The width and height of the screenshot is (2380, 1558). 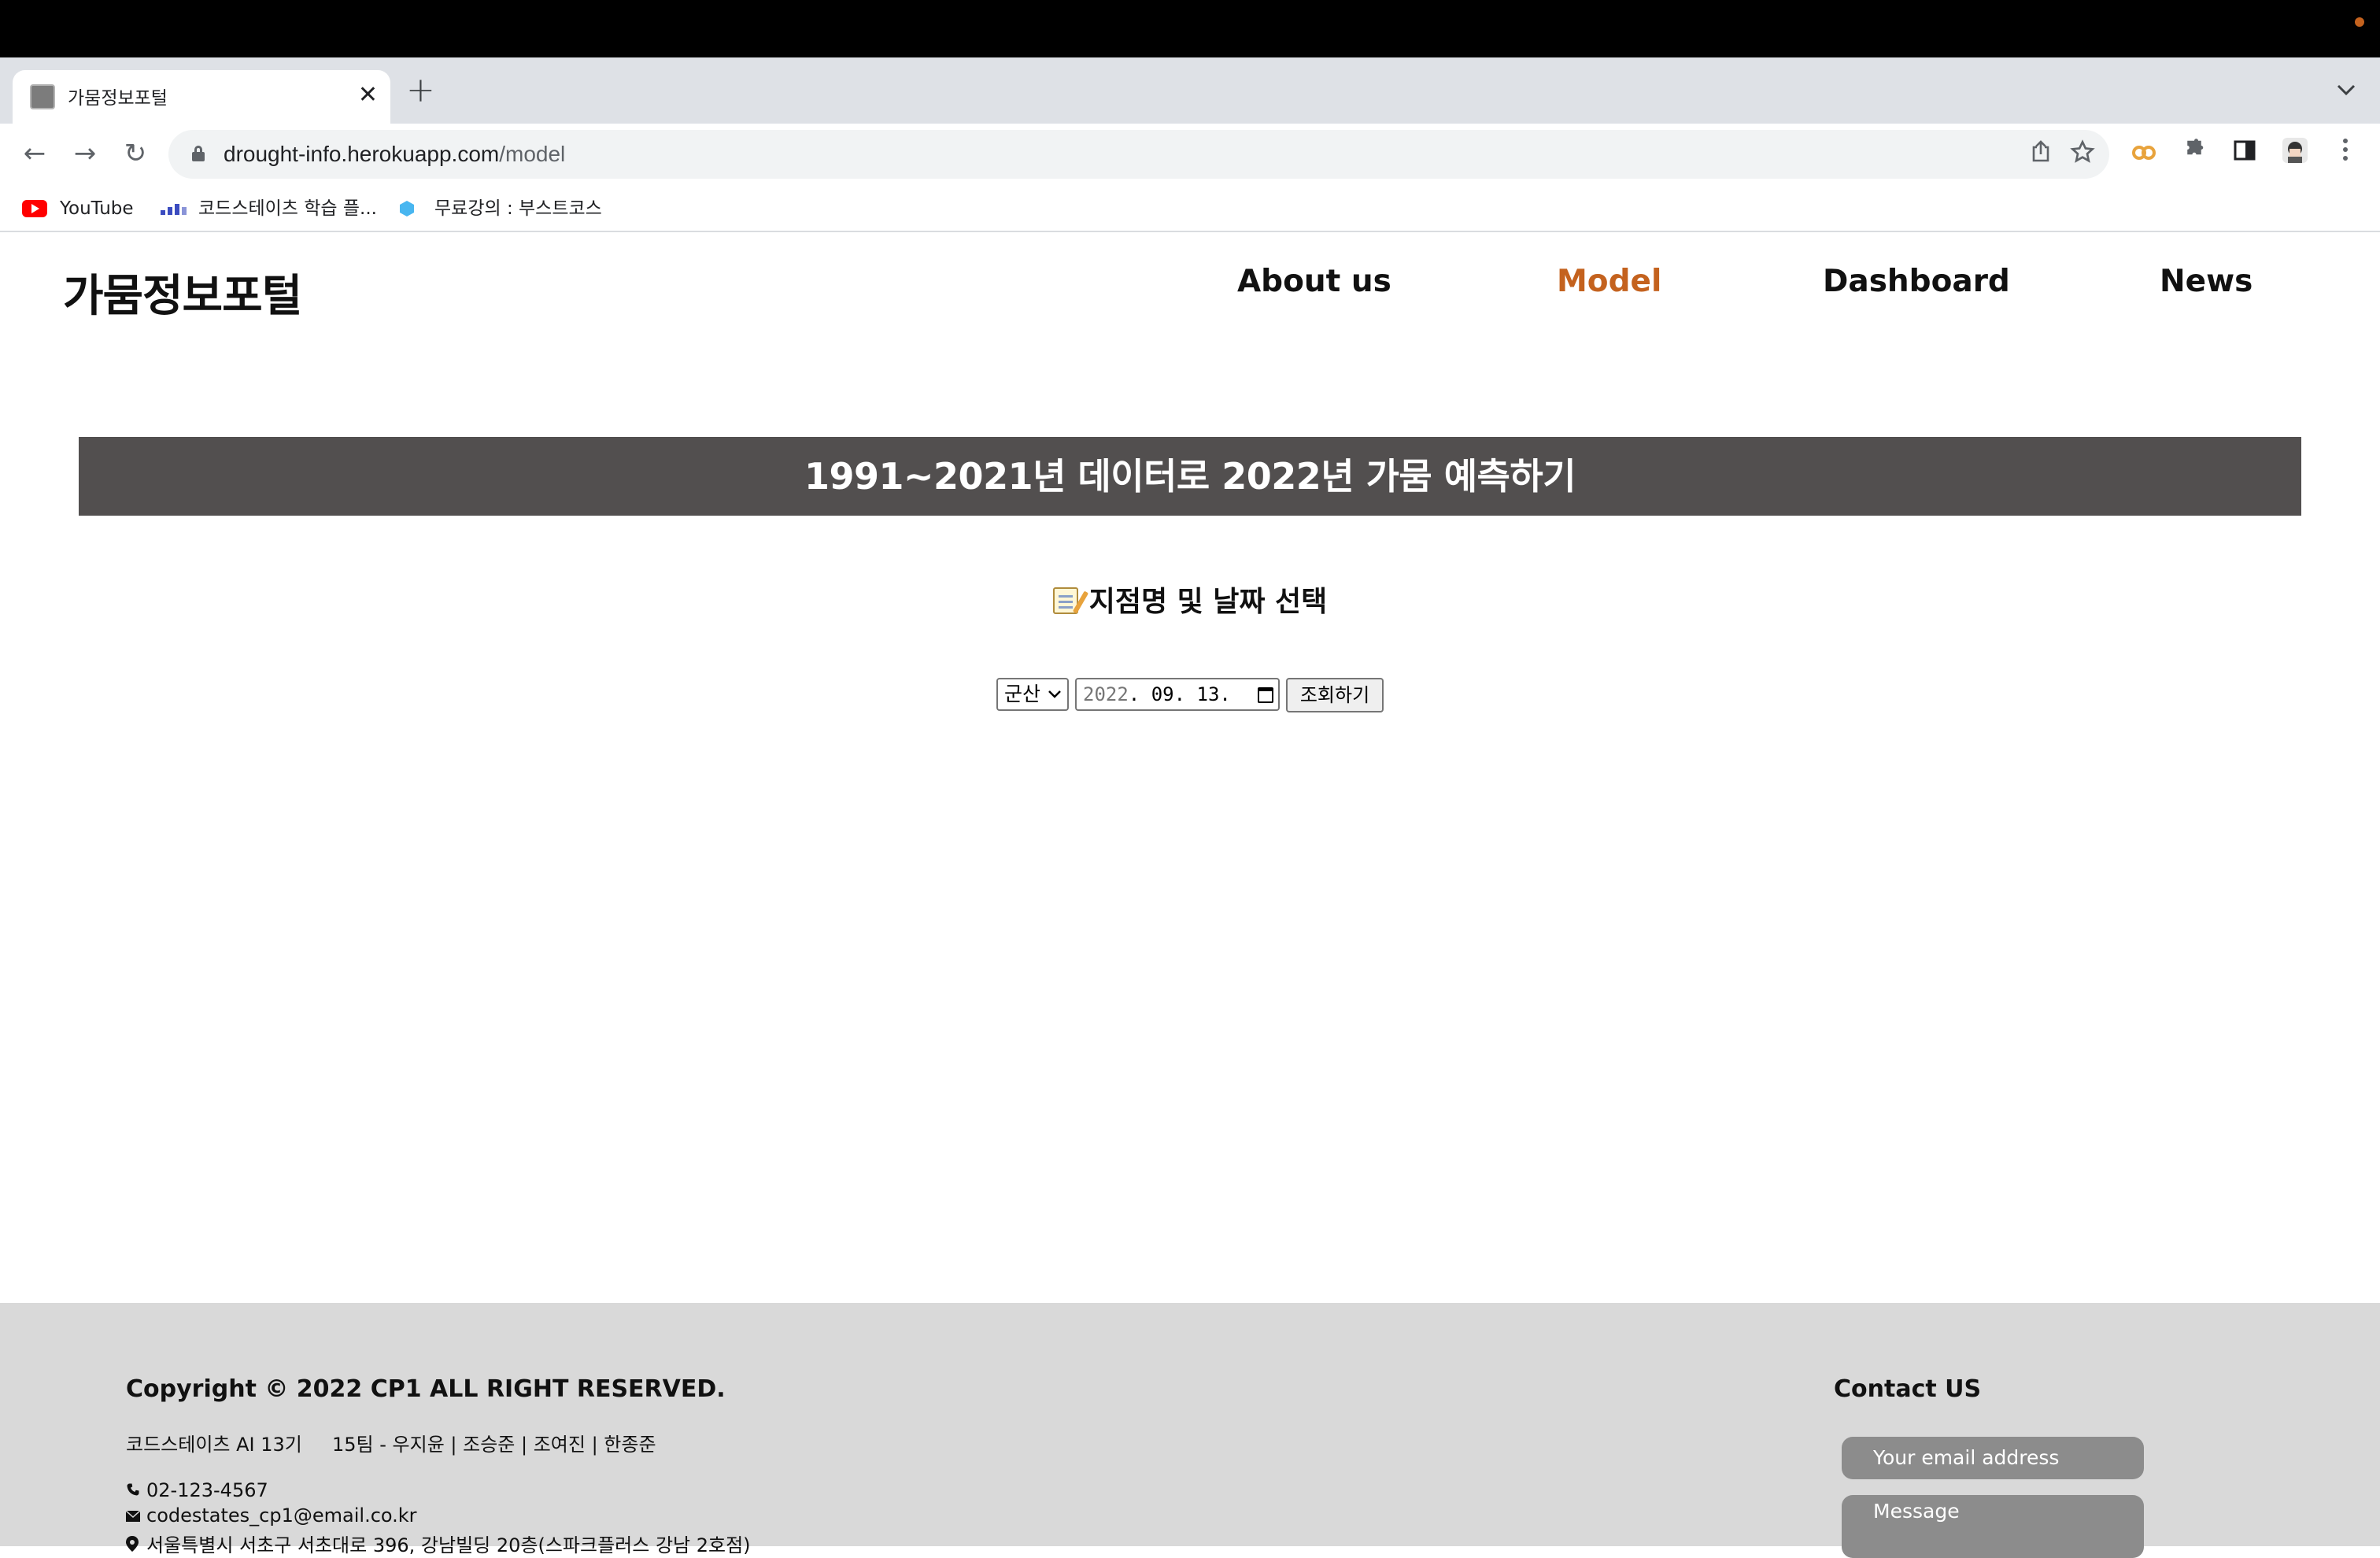 I want to click on boostcourse-icon, so click(x=407, y=209).